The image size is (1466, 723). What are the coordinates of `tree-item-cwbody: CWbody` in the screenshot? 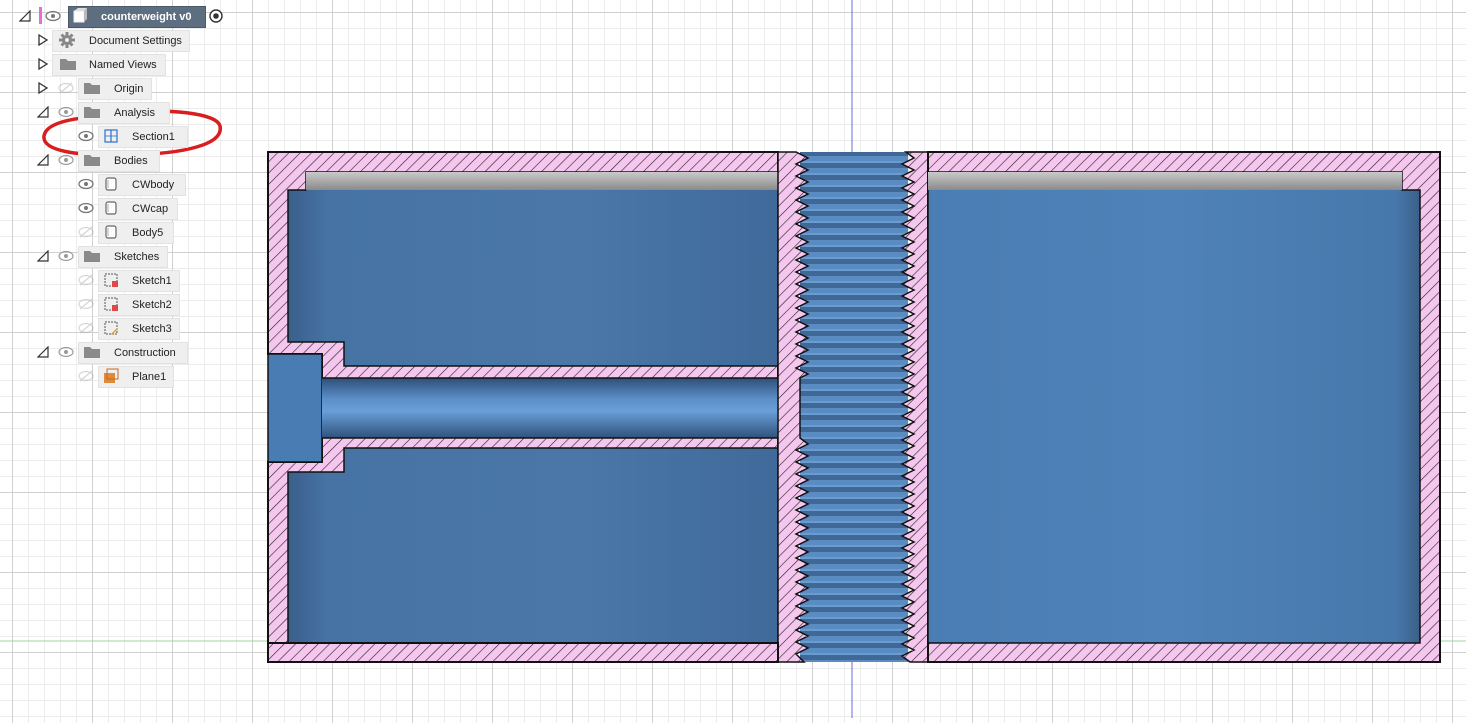 It's located at (142, 185).